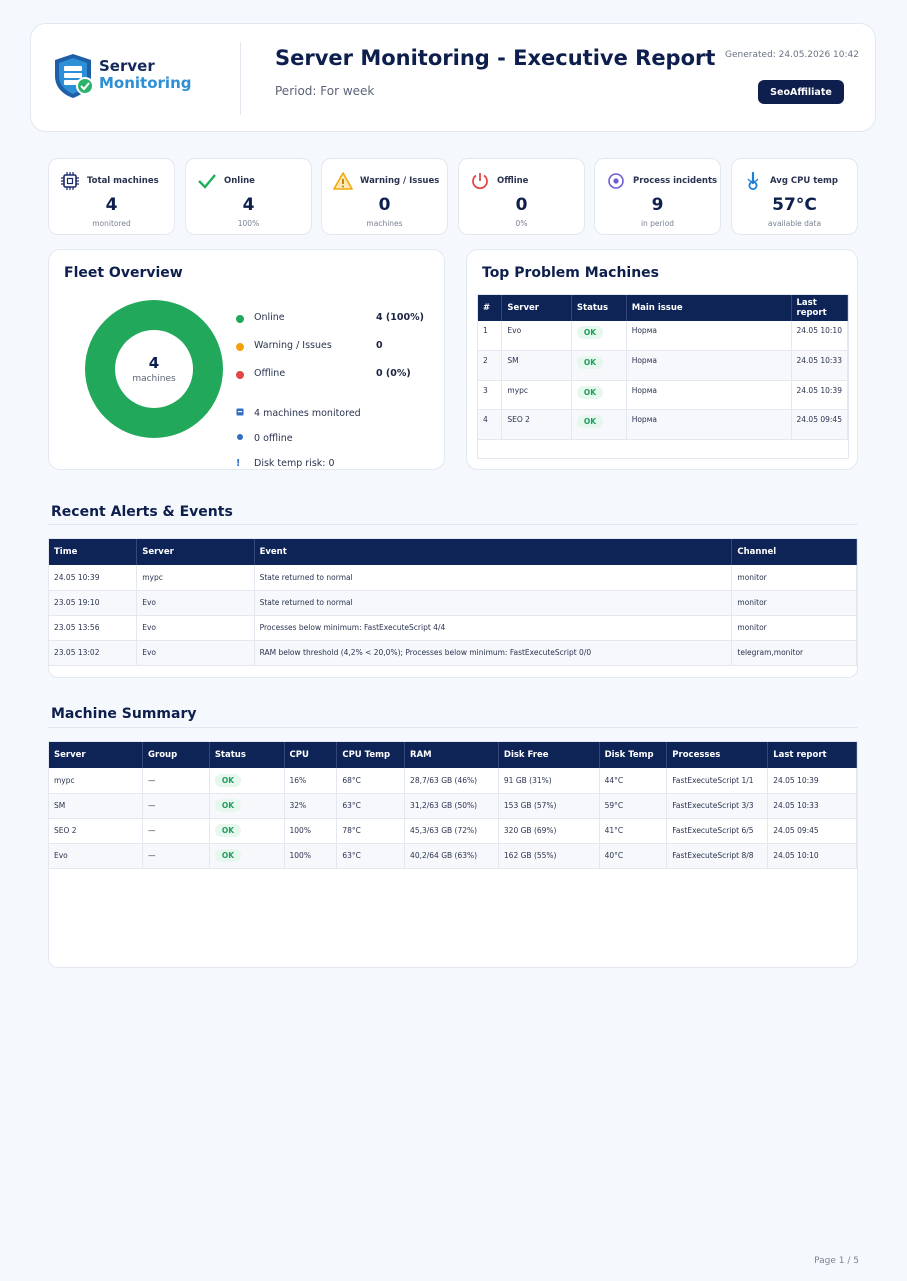  Describe the element at coordinates (490, 365) in the screenshot. I see `cell-rank: 2` at that location.